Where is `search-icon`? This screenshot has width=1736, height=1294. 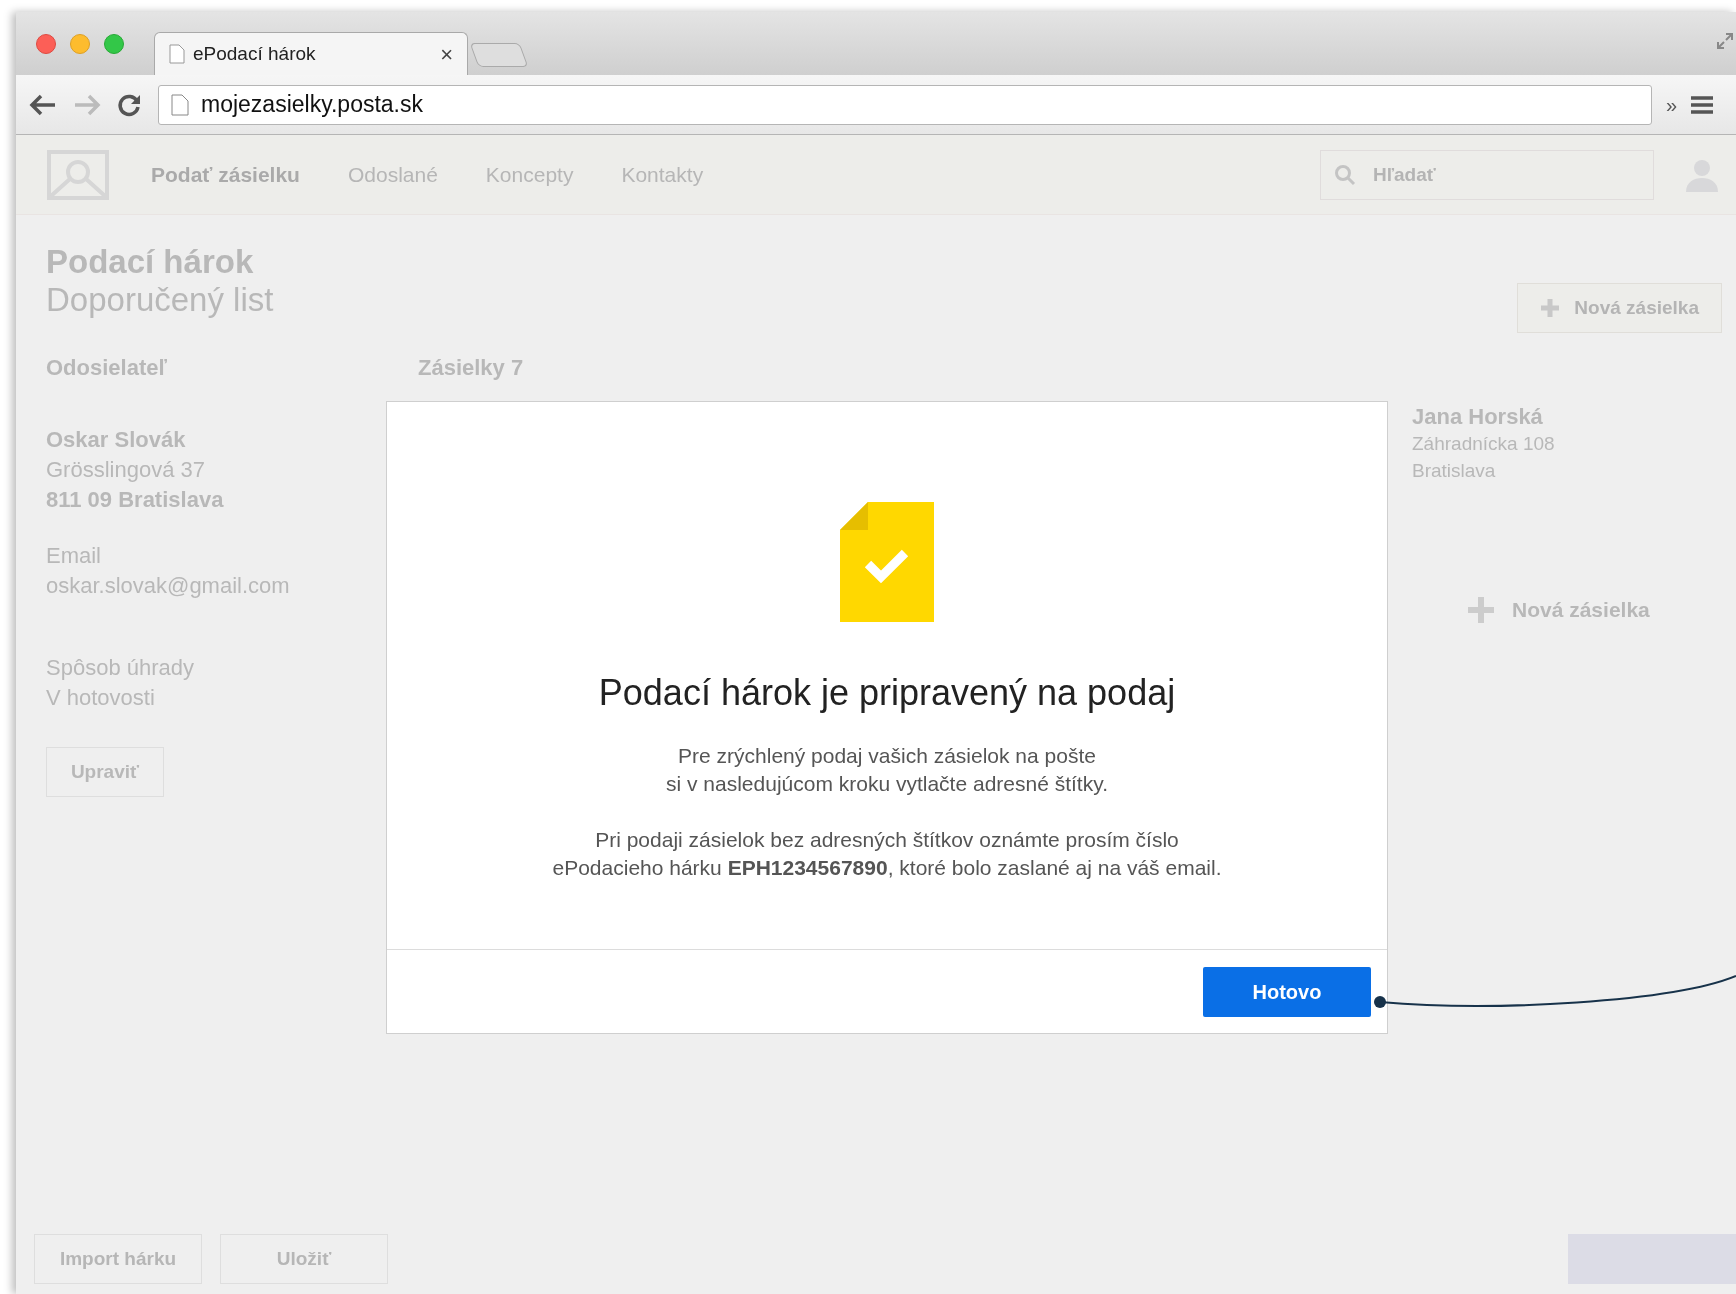
search-icon is located at coordinates (1345, 174).